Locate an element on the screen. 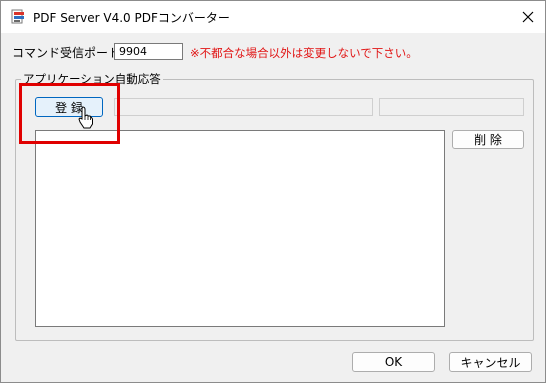 This screenshot has width=546, height=383. port-input is located at coordinates (148, 51).